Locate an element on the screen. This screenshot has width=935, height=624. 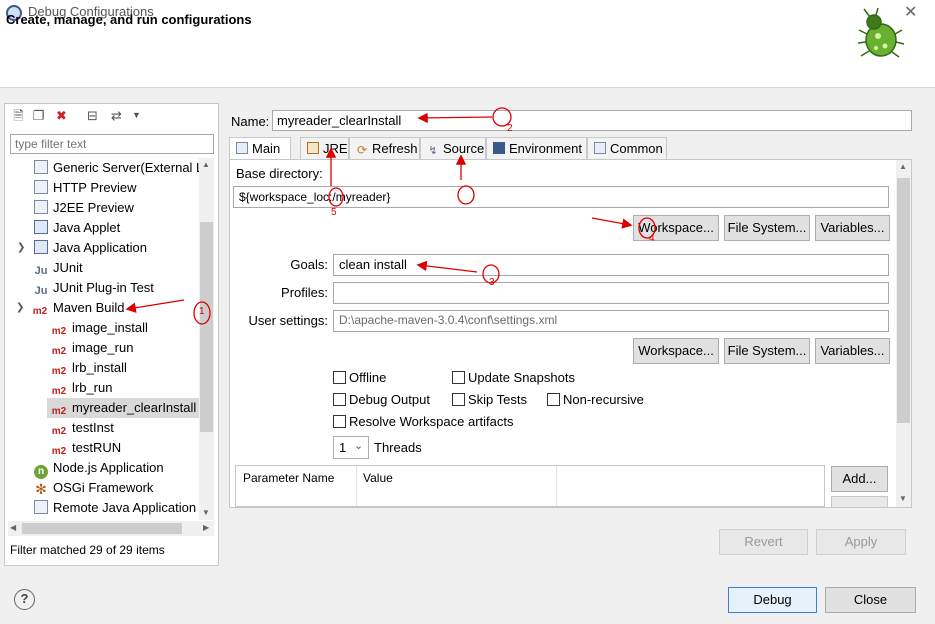
profiles-input is located at coordinates (611, 293).